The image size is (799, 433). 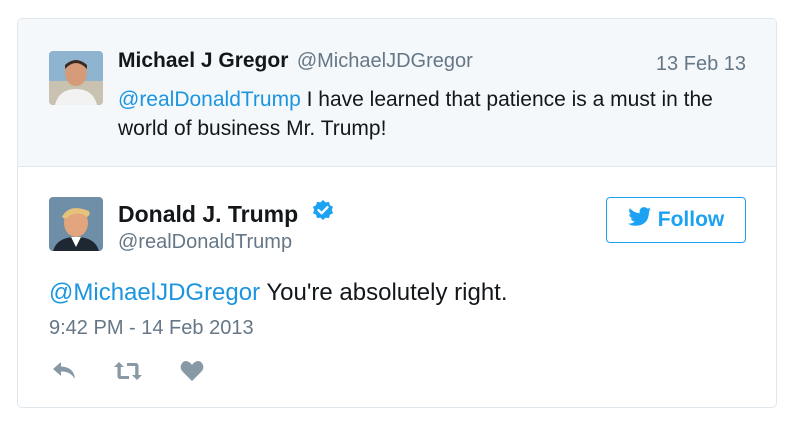 What do you see at coordinates (691, 219) in the screenshot?
I see `follow-label: Follow` at bounding box center [691, 219].